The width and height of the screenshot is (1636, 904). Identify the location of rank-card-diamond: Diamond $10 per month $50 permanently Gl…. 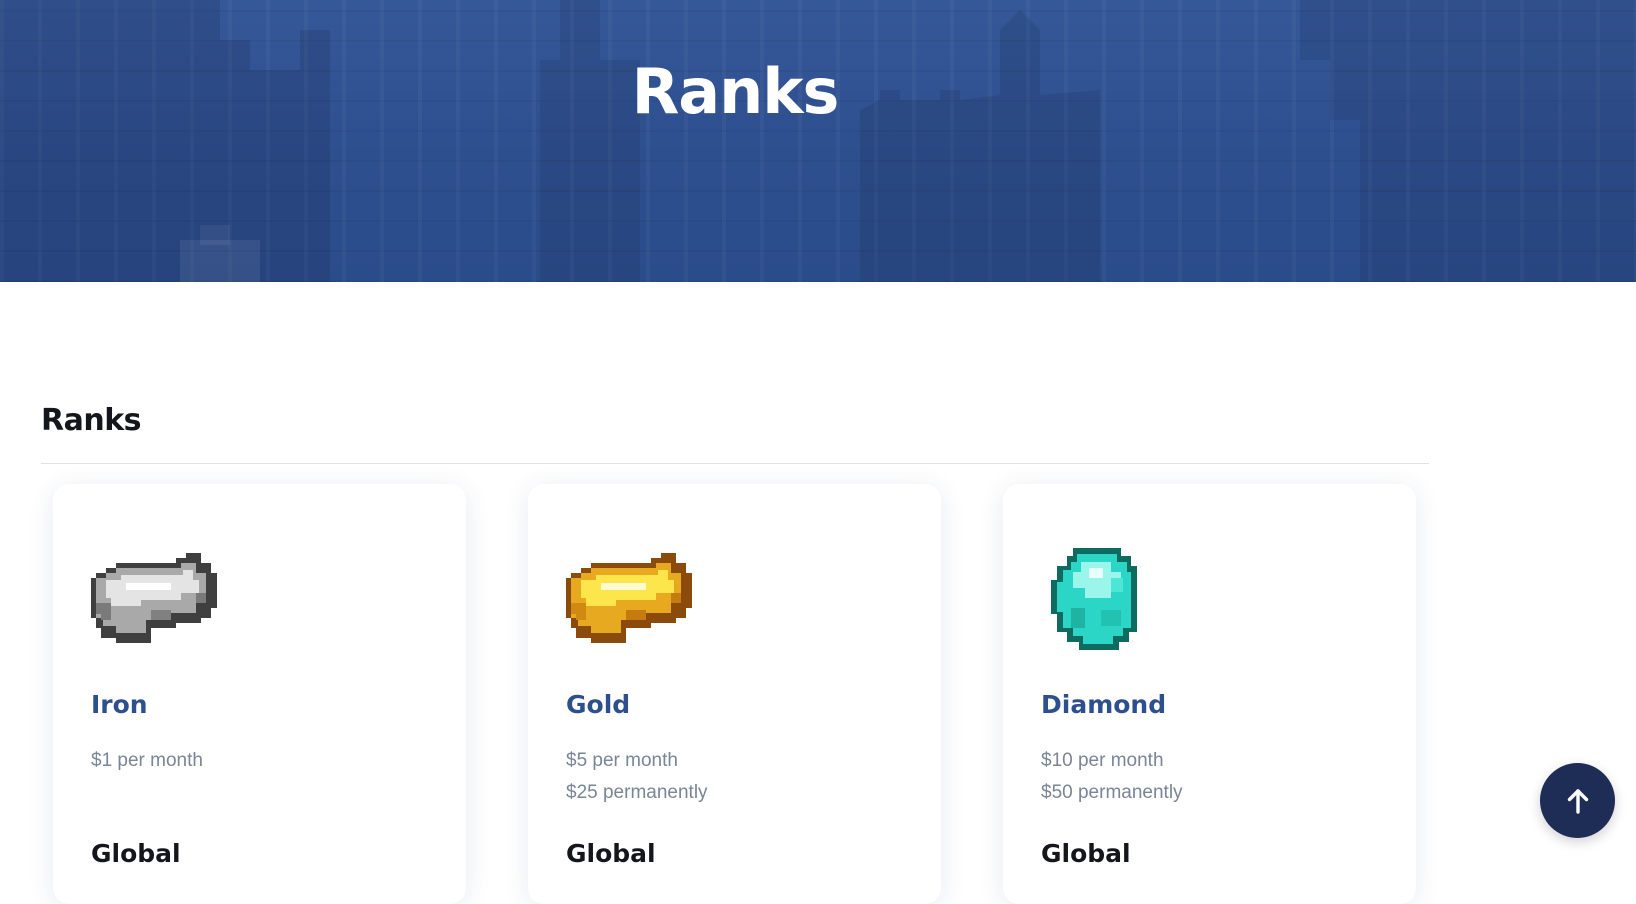
(1209, 694).